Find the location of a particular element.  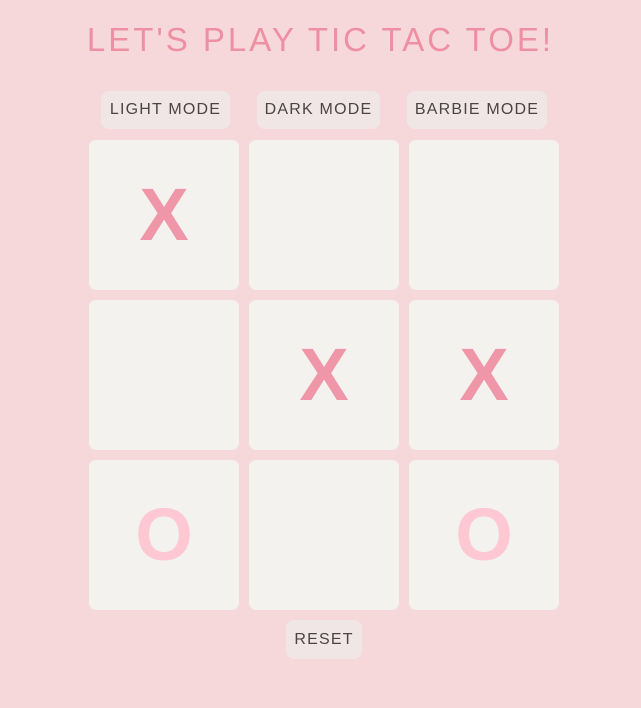

board-cell-5: X is located at coordinates (324, 375).